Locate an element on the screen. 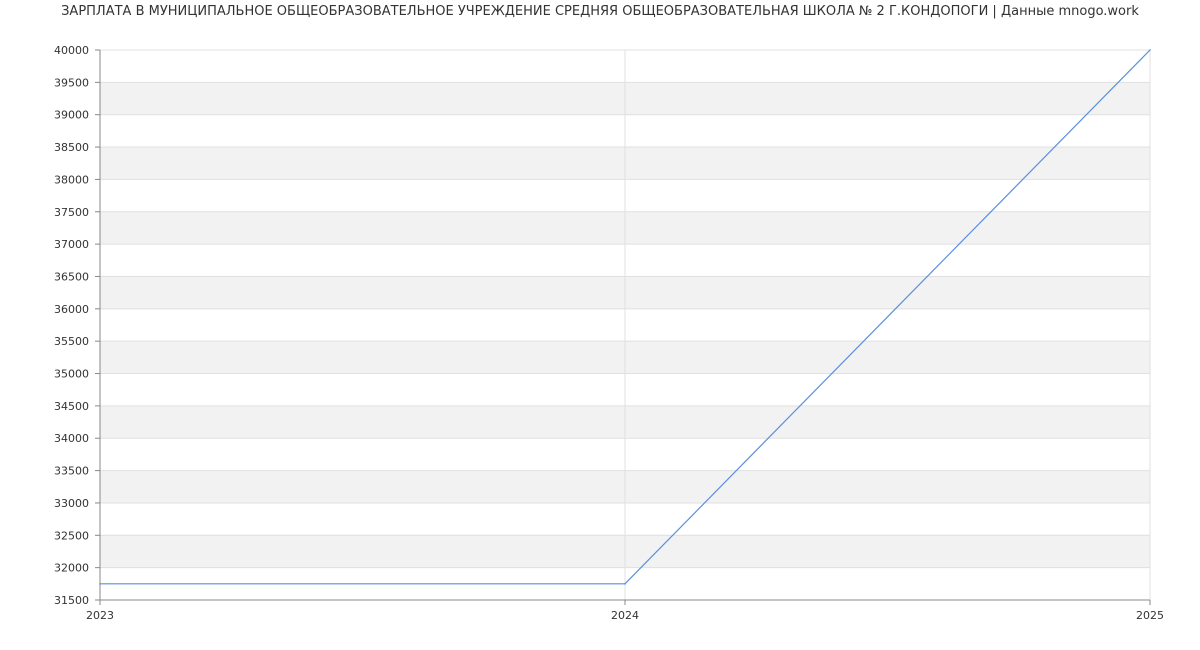 This screenshot has width=1200, height=650. y-tick-label: 32500 is located at coordinates (71, 535).